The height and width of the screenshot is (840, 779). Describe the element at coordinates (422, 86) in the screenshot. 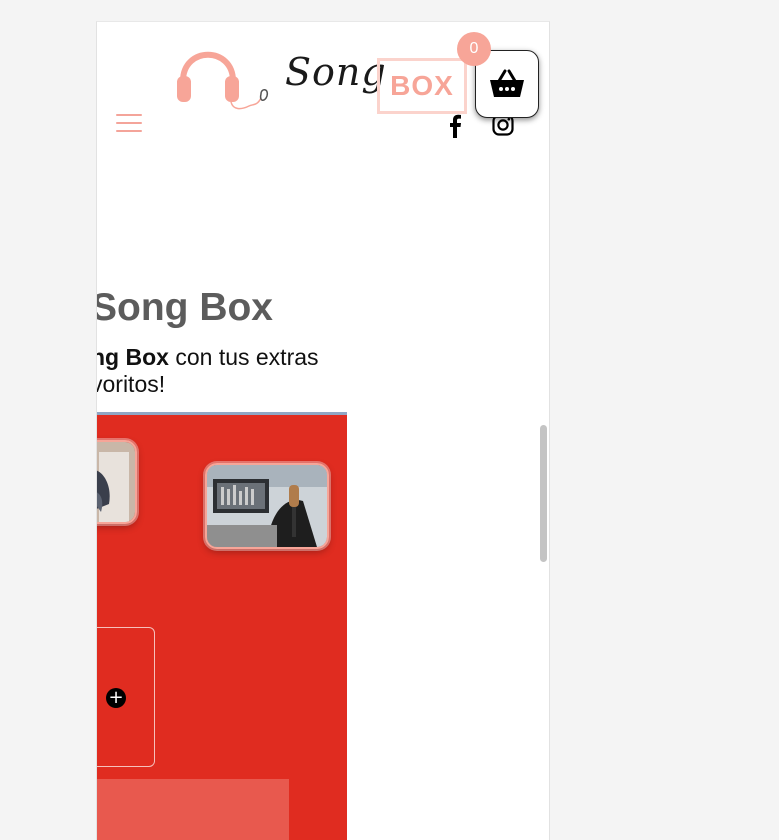

I see `logo-box-text: BOX` at that location.